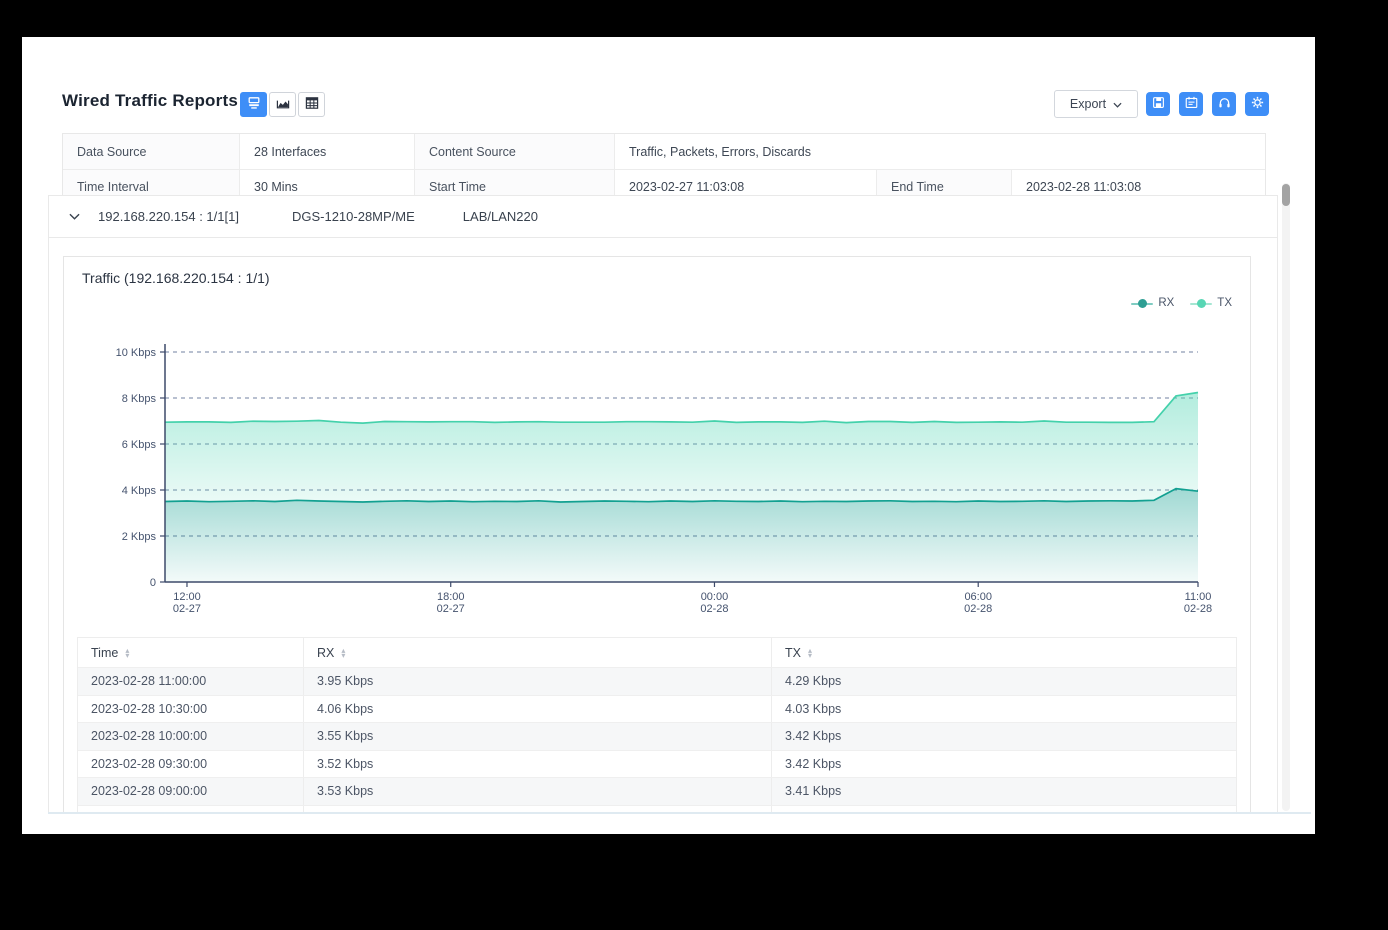  Describe the element at coordinates (149, 763) in the screenshot. I see `table-cell: 2023-02-28 09:30:00` at that location.